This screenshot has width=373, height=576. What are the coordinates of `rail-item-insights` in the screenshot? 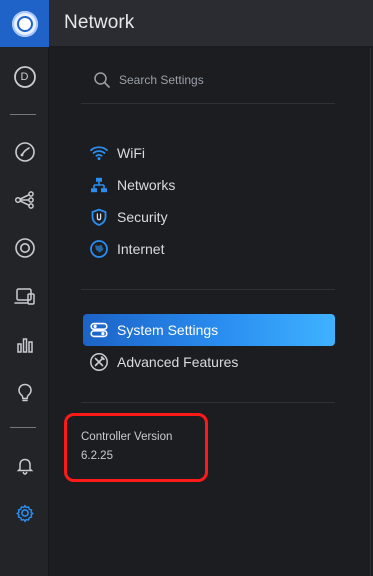 It's located at (24, 392).